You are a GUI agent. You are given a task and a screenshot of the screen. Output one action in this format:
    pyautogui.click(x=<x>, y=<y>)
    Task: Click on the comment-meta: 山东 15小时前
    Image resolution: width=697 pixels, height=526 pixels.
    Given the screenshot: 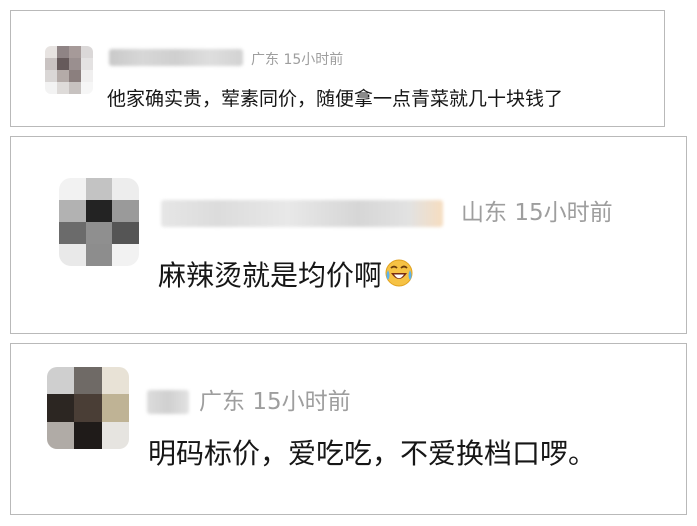 What is the action you would take?
    pyautogui.click(x=537, y=213)
    